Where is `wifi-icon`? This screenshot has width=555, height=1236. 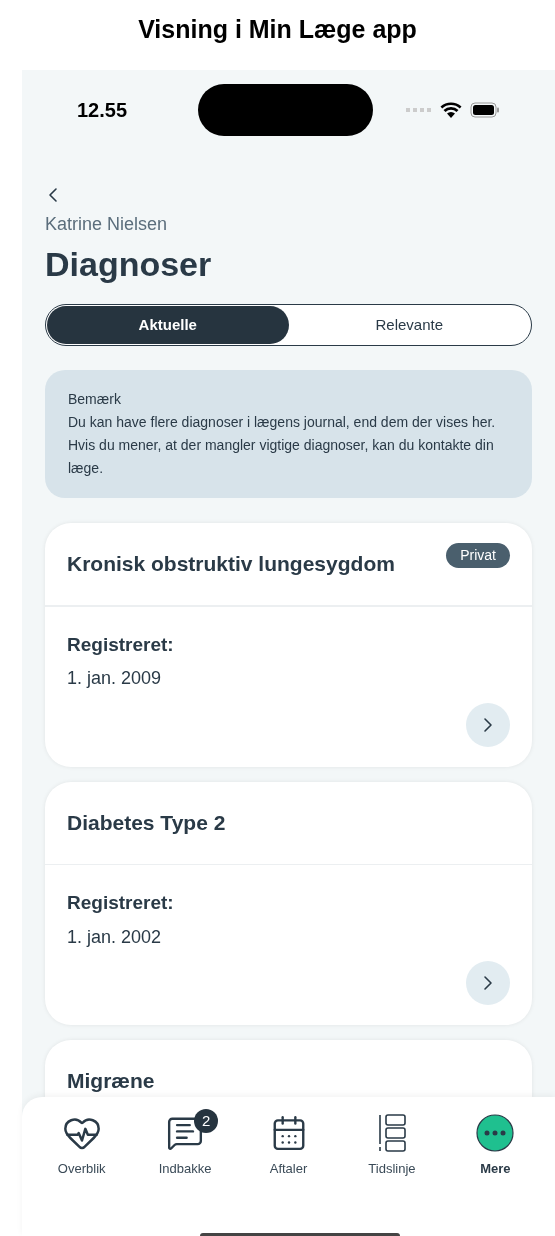
wifi-icon is located at coordinates (451, 110).